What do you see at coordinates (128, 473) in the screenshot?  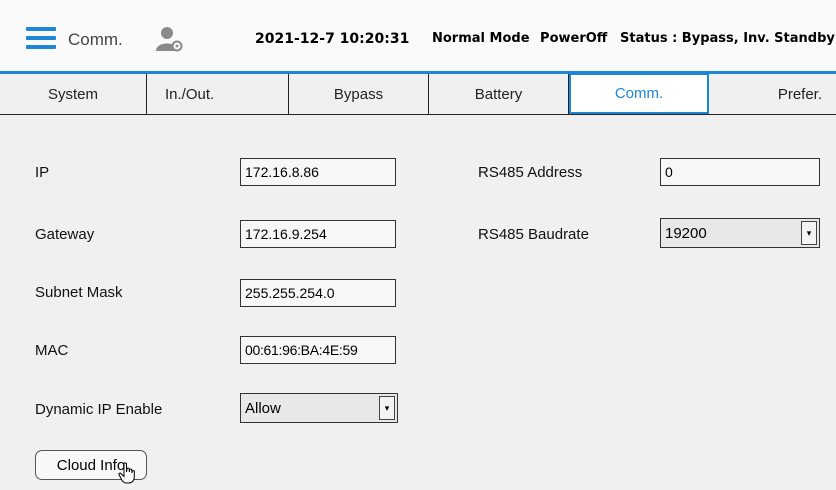 I see `hand-pointer-icon` at bounding box center [128, 473].